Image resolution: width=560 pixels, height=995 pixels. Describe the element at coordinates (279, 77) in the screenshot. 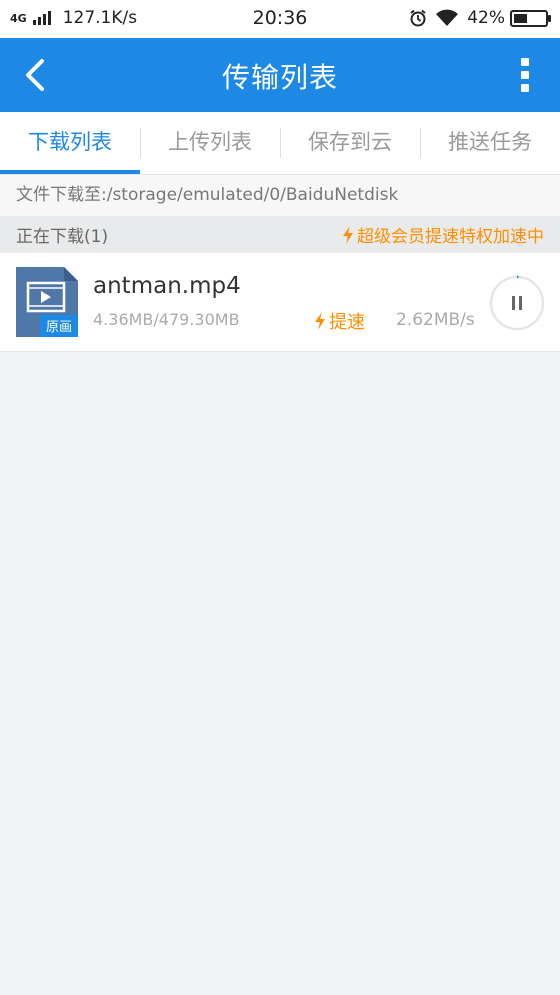

I see `page-title: 传输列表` at that location.